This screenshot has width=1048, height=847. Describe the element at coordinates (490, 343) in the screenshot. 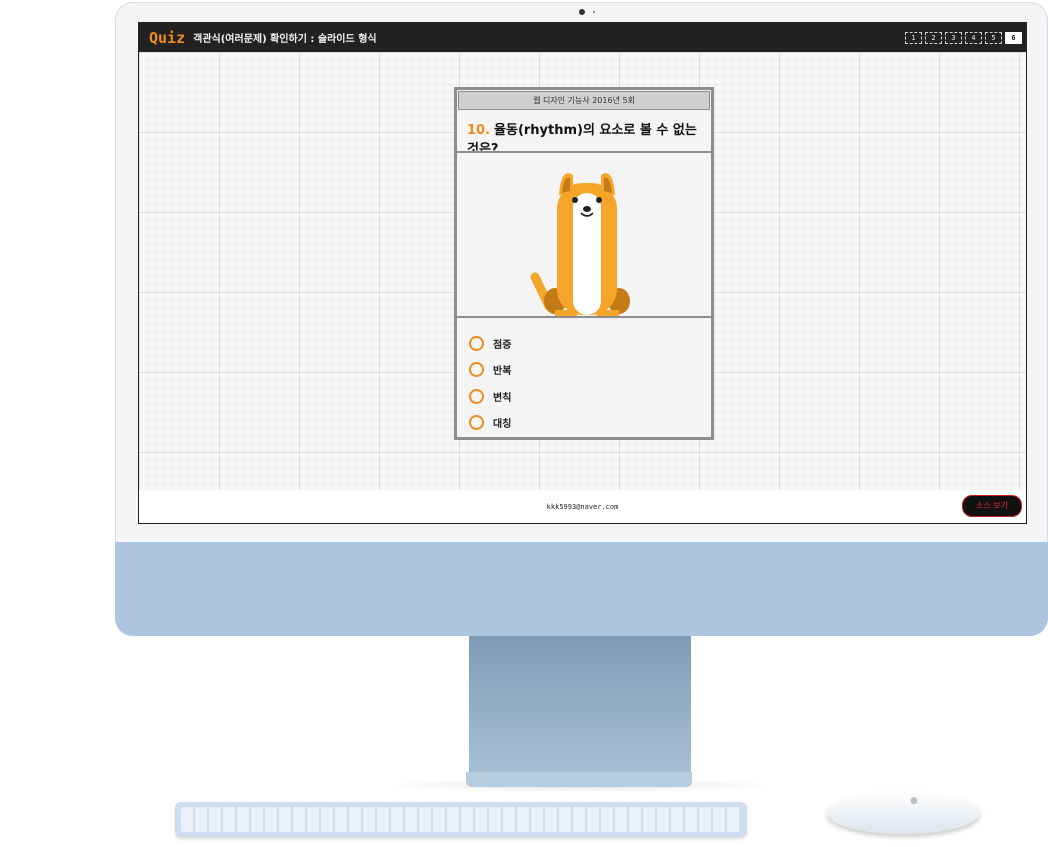

I see `option-1: 점증` at that location.